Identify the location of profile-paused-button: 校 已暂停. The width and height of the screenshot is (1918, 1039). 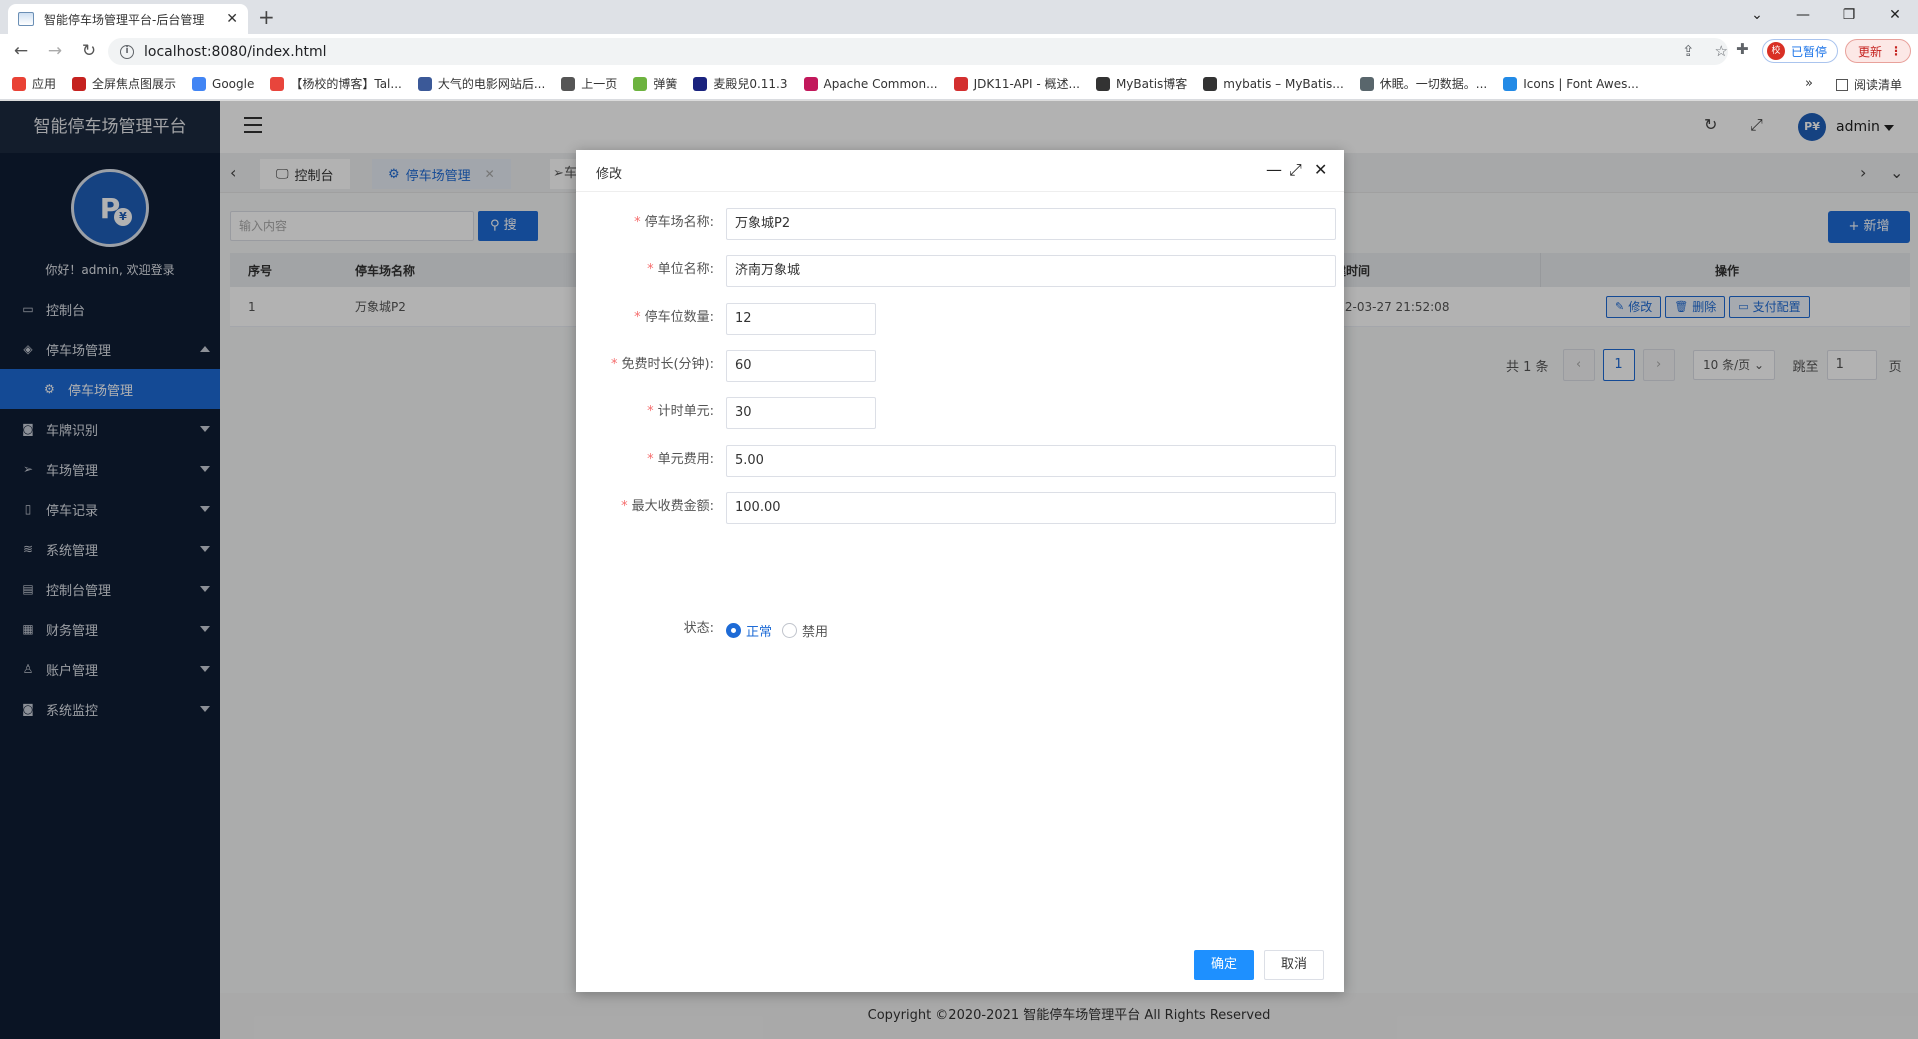
(1800, 51).